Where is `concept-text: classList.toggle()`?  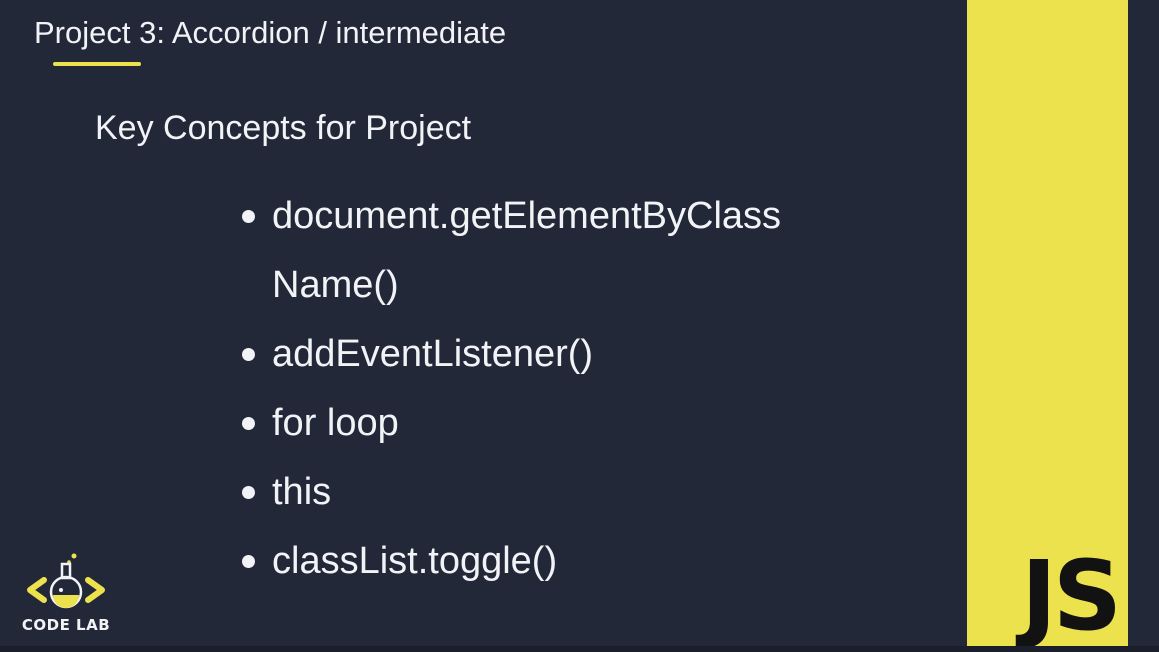
concept-text: classList.toggle() is located at coordinates (415, 561).